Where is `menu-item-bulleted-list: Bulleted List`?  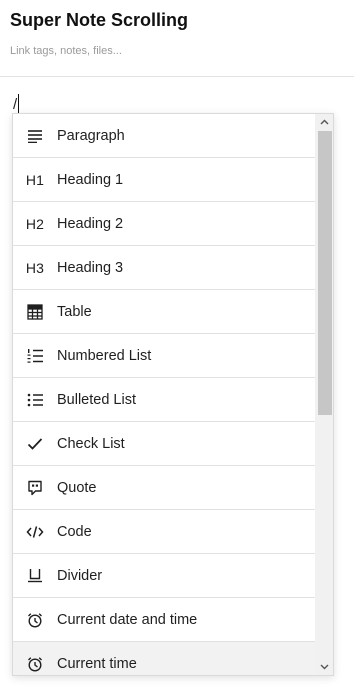 menu-item-bulleted-list: Bulleted List is located at coordinates (164, 400).